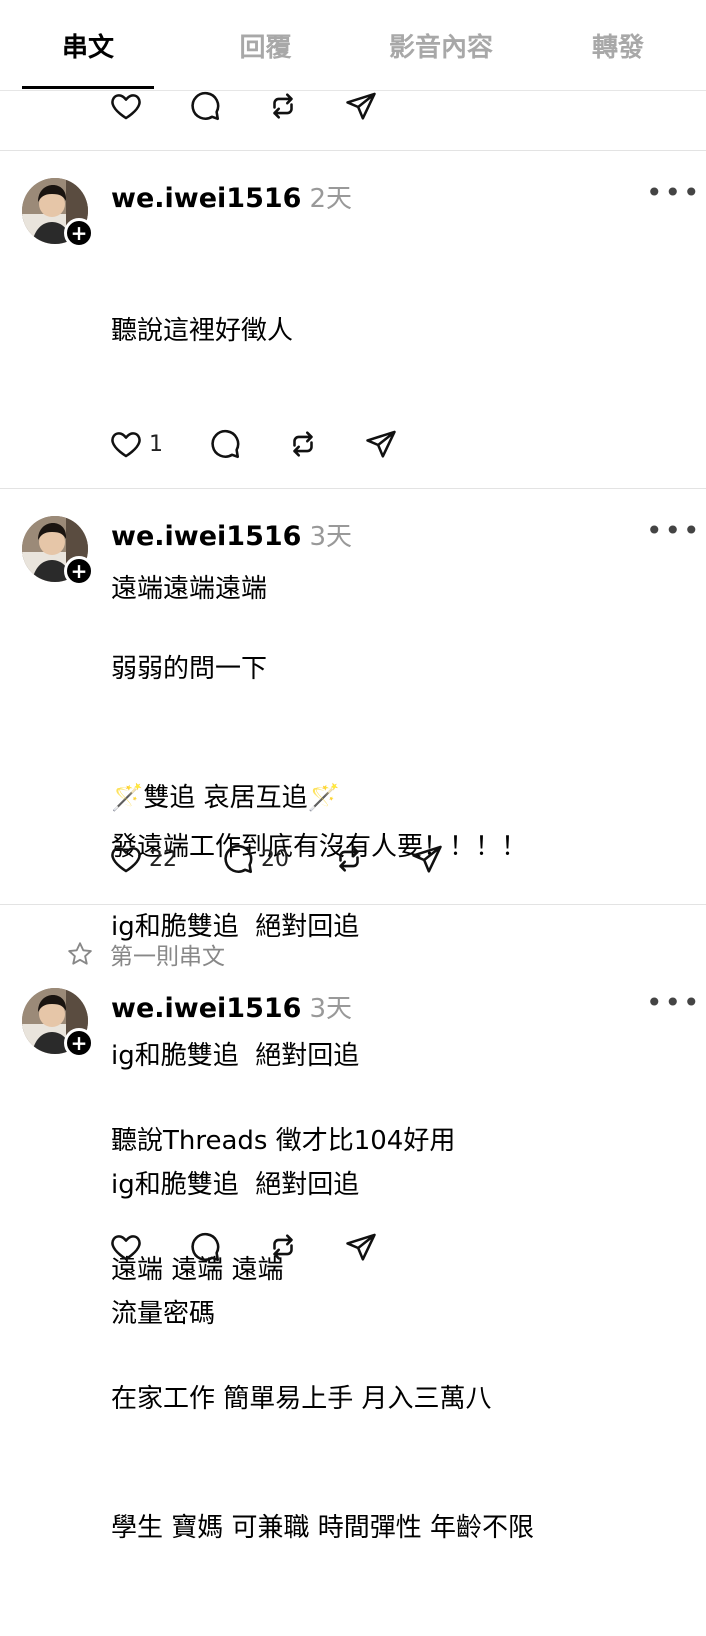 The width and height of the screenshot is (706, 1636). Describe the element at coordinates (226, 798) in the screenshot. I see `post-line: 🪄雙追 哀居互追🪄` at that location.